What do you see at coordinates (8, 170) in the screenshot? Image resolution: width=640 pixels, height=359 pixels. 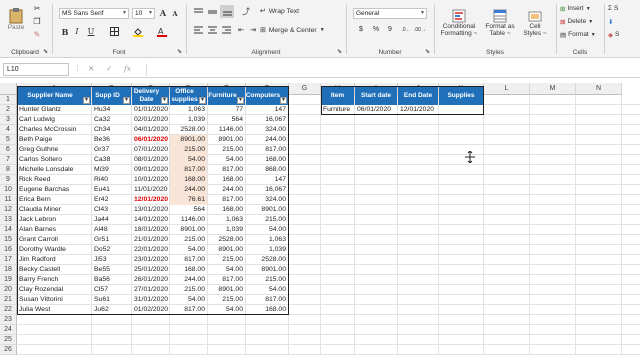 I see `row-header: 8` at bounding box center [8, 170].